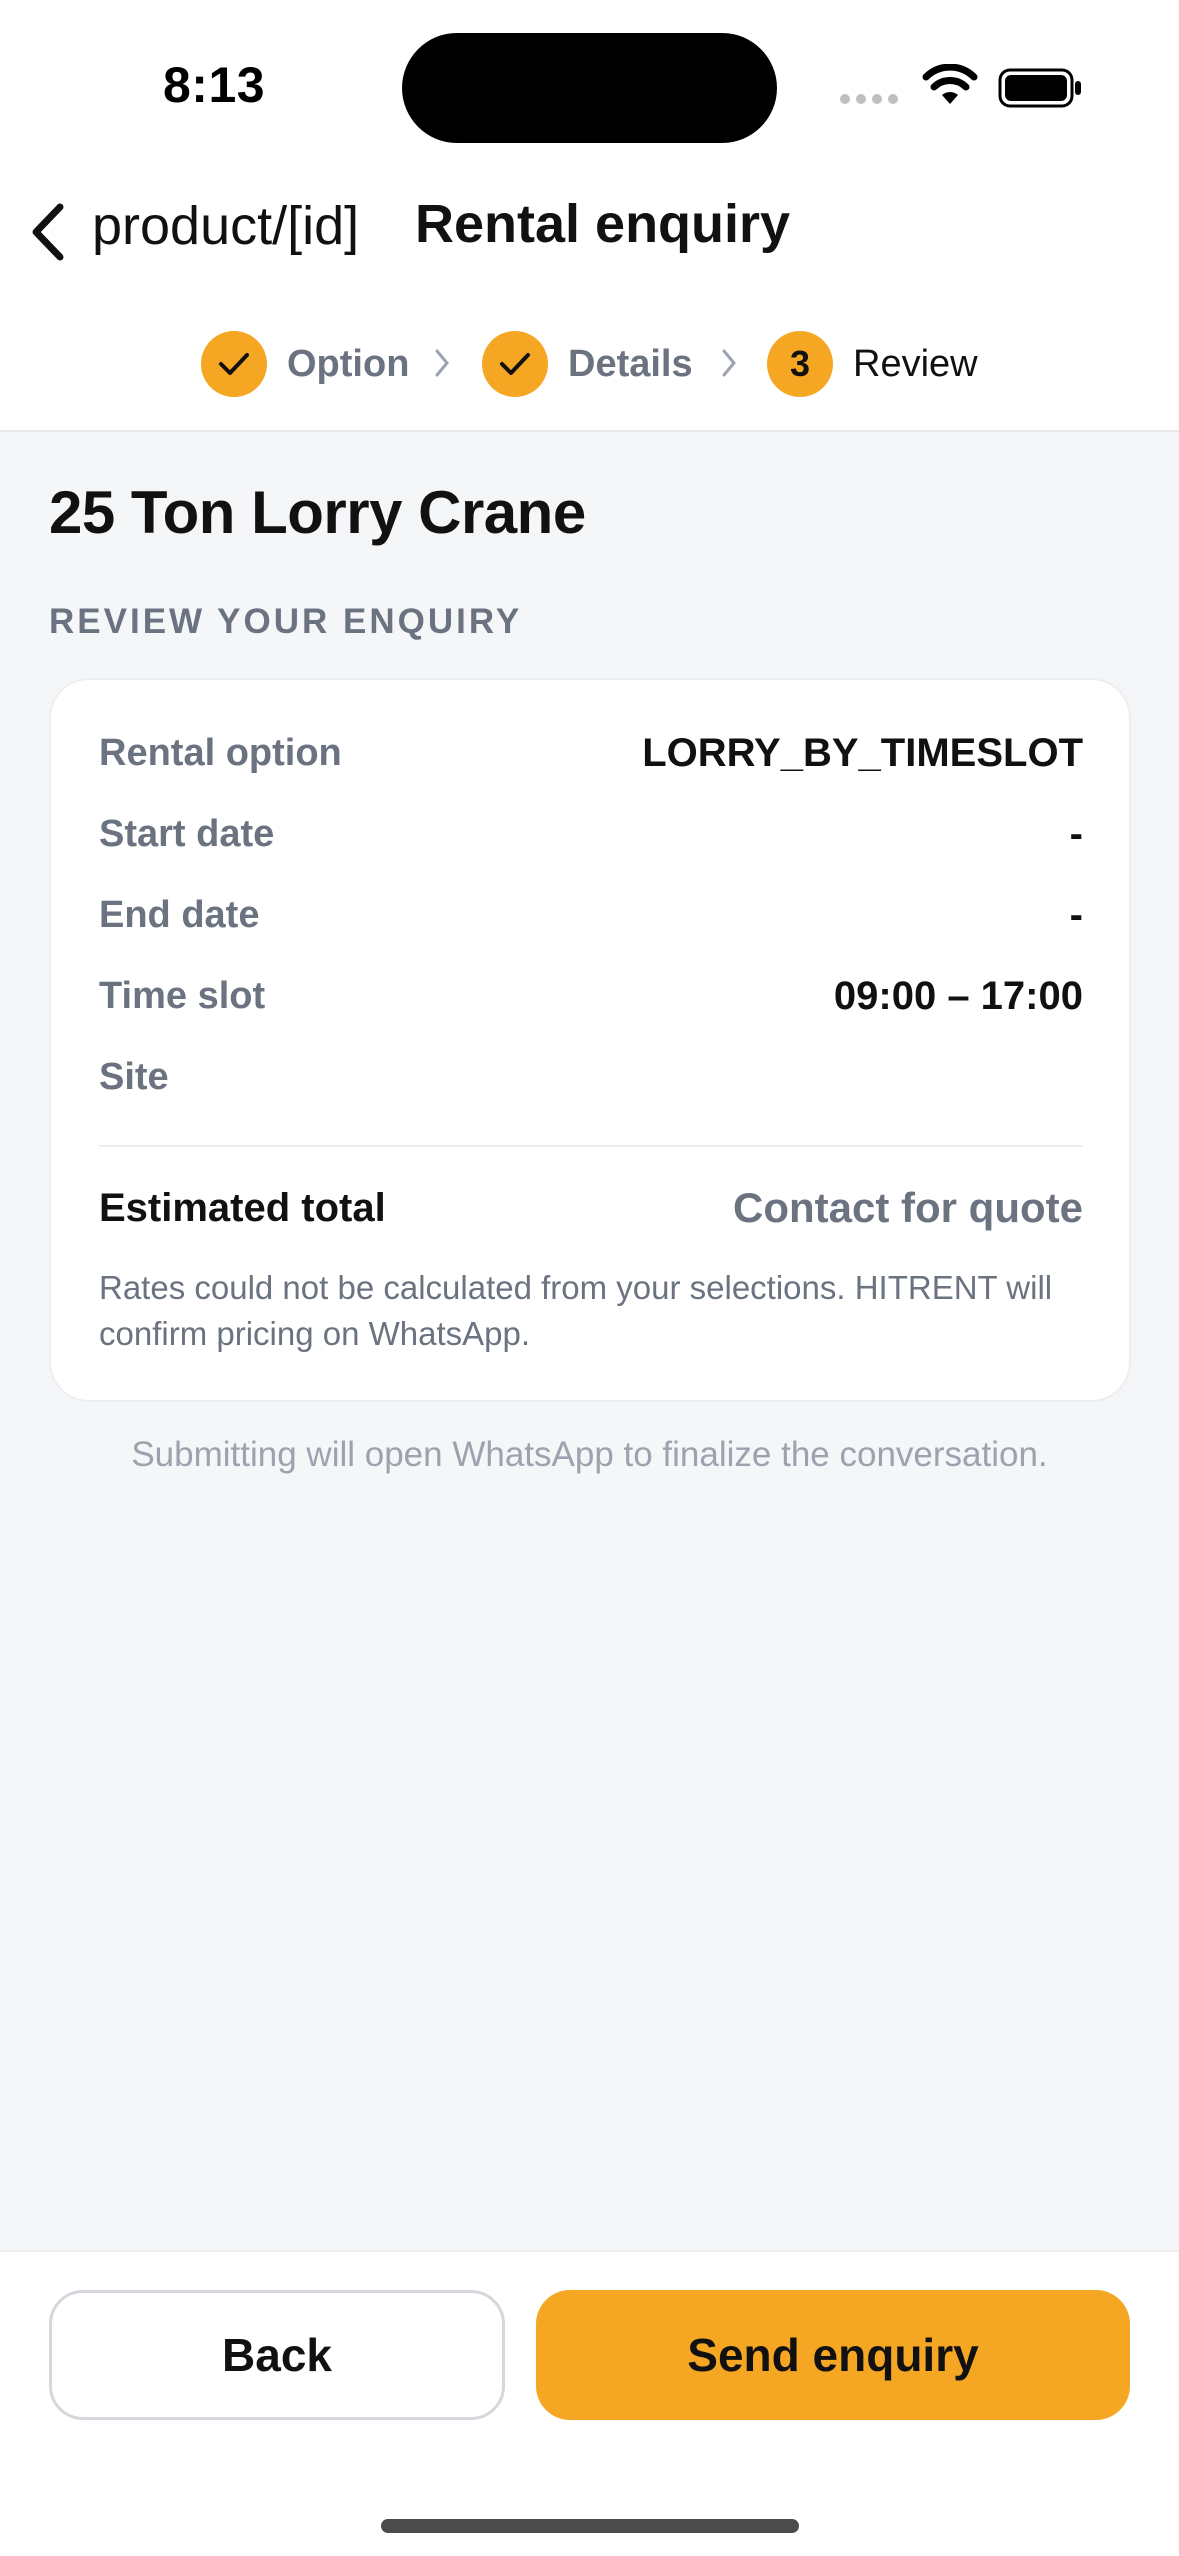 This screenshot has width=1179, height=2556. What do you see at coordinates (630, 363) in the screenshot?
I see `step-label-details: Details` at bounding box center [630, 363].